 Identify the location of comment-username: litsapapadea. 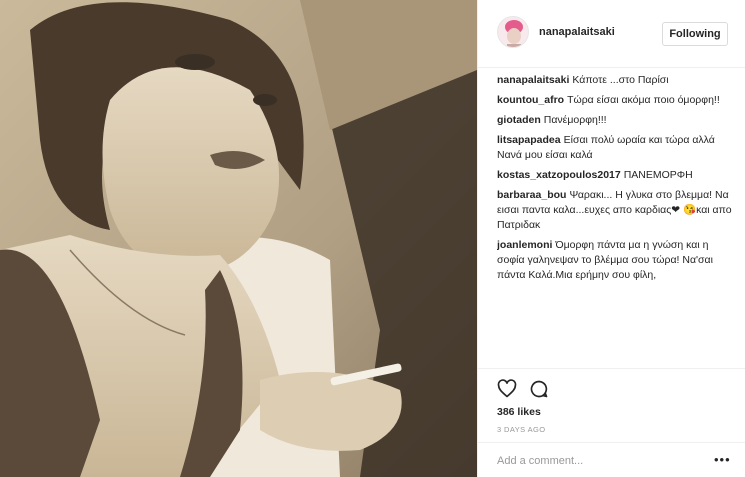
(529, 140).